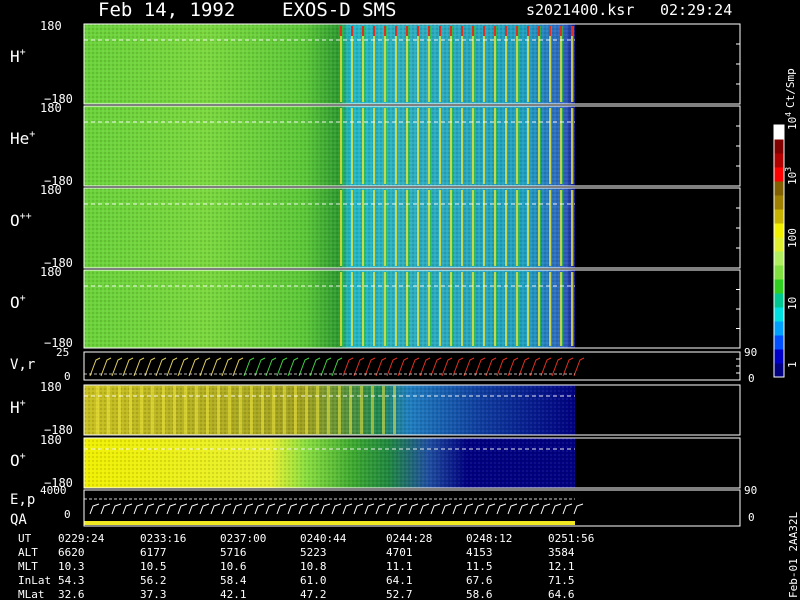 The image size is (800, 600). What do you see at coordinates (28, 566) in the screenshot?
I see `ephem-row-label: MLT` at bounding box center [28, 566].